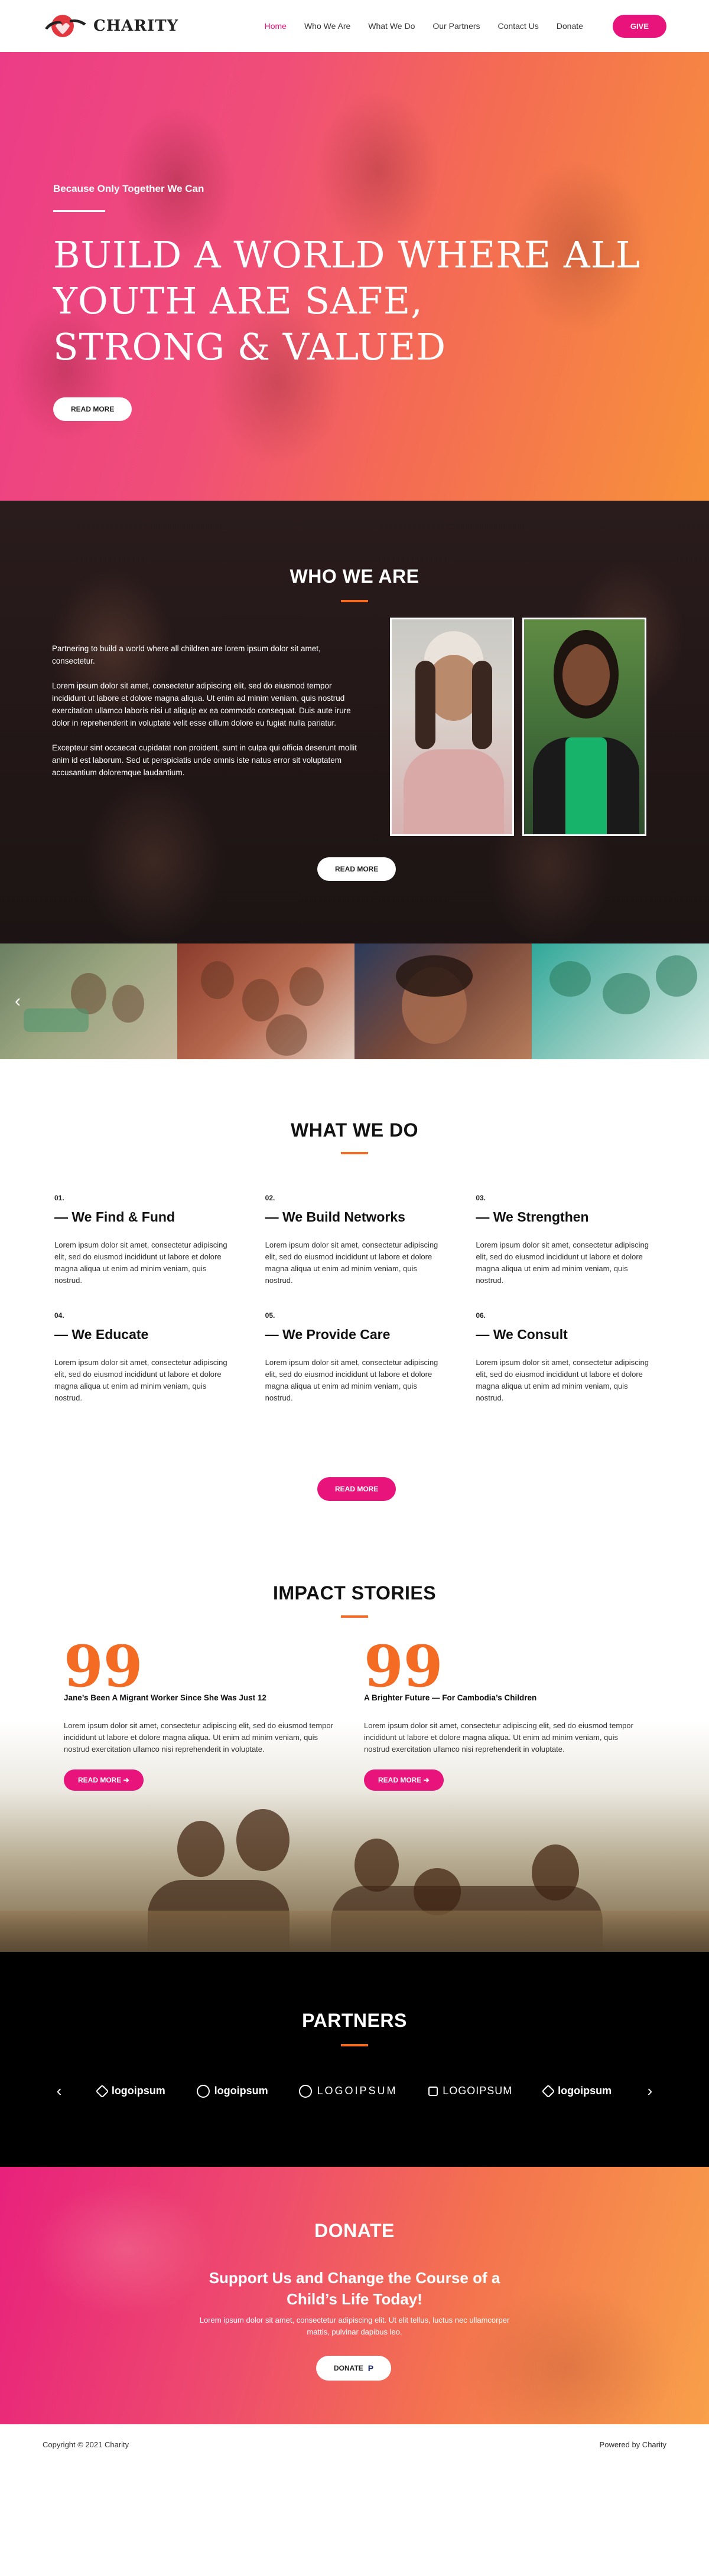 The width and height of the screenshot is (709, 2576). What do you see at coordinates (481, 1198) in the screenshot?
I see `service-number: 03.` at bounding box center [481, 1198].